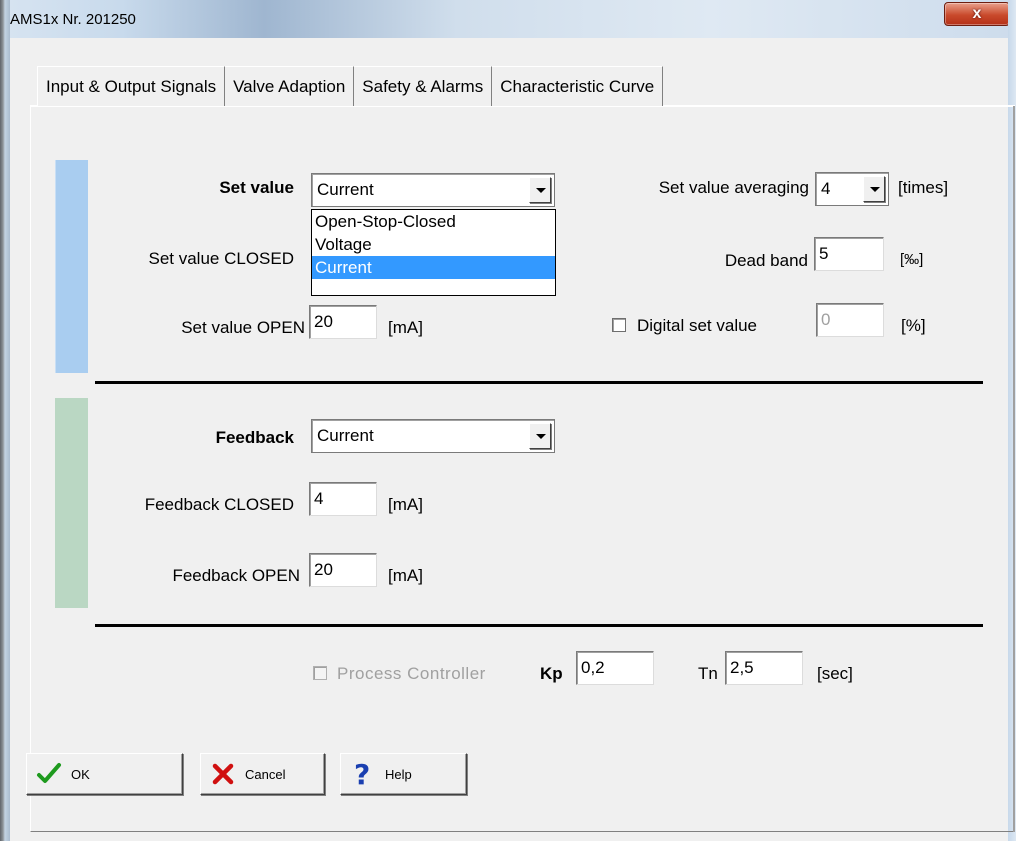 Image resolution: width=1016 pixels, height=841 pixels. Describe the element at coordinates (236, 575) in the screenshot. I see `feedback-open-label: Feedback OPEN` at that location.